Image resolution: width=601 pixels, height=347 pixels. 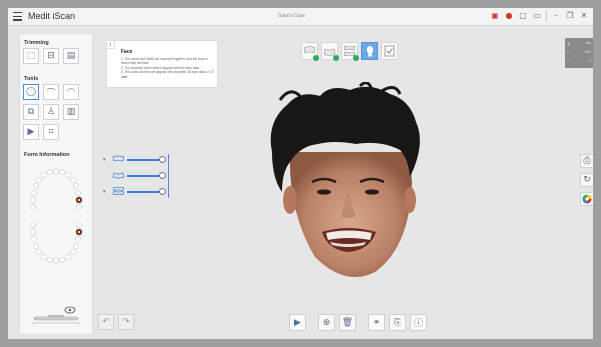 I want to click on title-bar: Medit iScan Sara's Case ▣ ● ▢ ▭ – ❐ ✕, so click(x=300, y=17).